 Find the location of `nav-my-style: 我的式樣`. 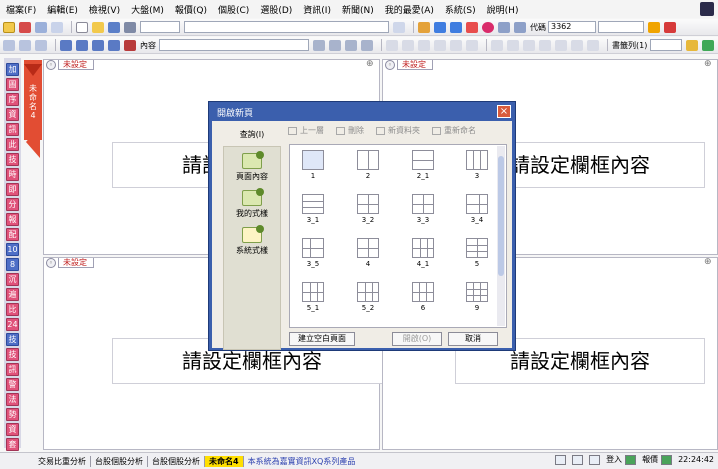

nav-my-style: 我的式樣 is located at coordinates (252, 203).